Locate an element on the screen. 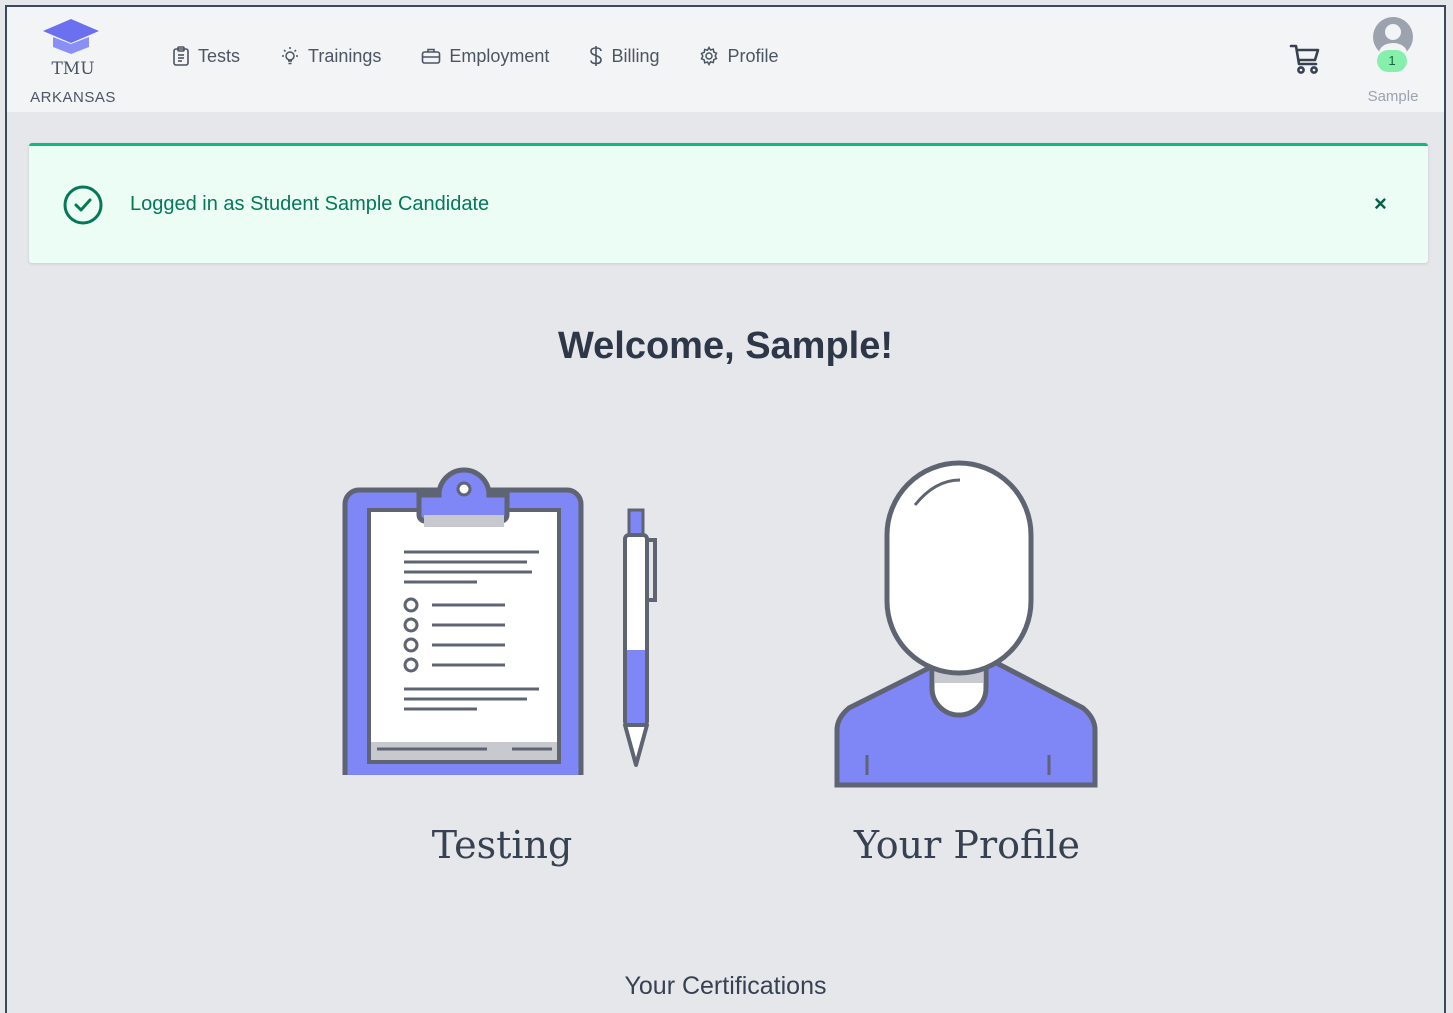 Image resolution: width=1453 pixels, height=1013 pixels. person-illustration is located at coordinates (966, 624).